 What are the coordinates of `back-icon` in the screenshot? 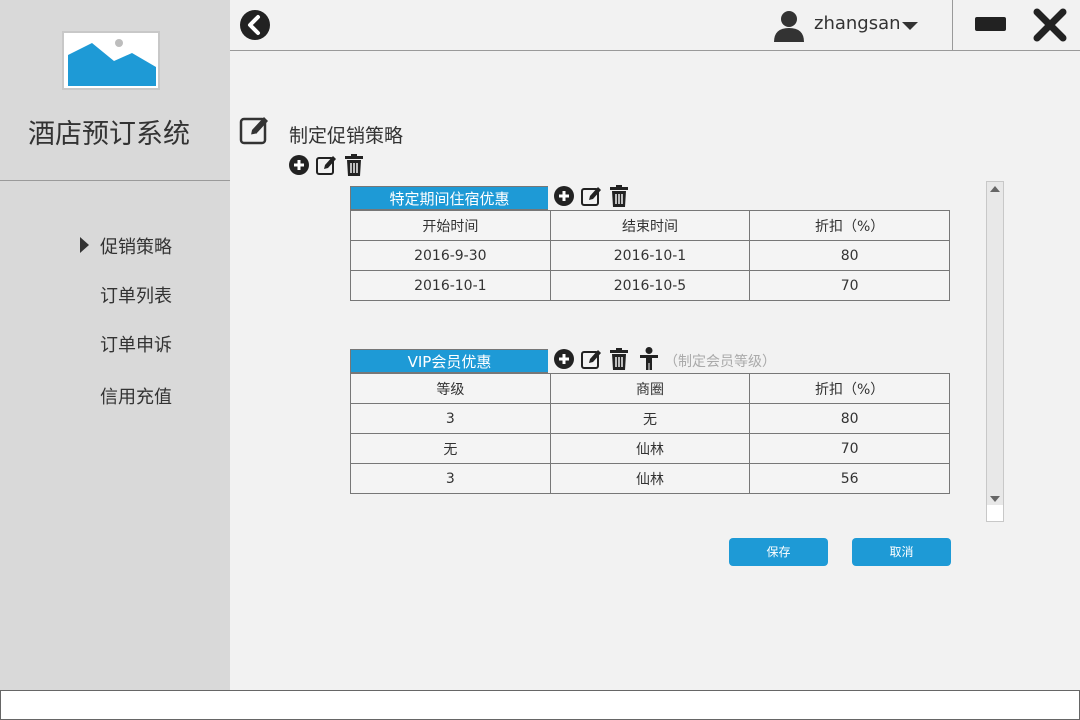 It's located at (255, 25).